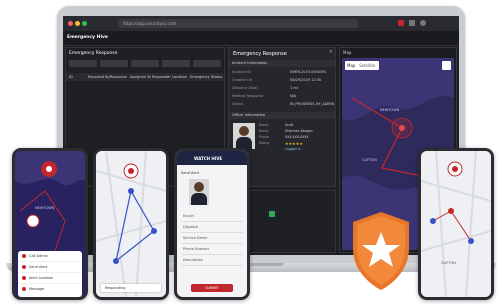 The image size is (502, 304). What do you see at coordinates (289, 125) in the screenshot?
I see `field-value: Scott` at bounding box center [289, 125].